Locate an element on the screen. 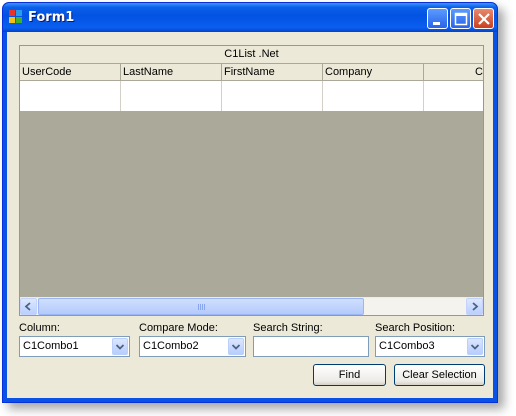 Image resolution: width=516 pixels, height=416 pixels. maximize-icon is located at coordinates (461, 19).